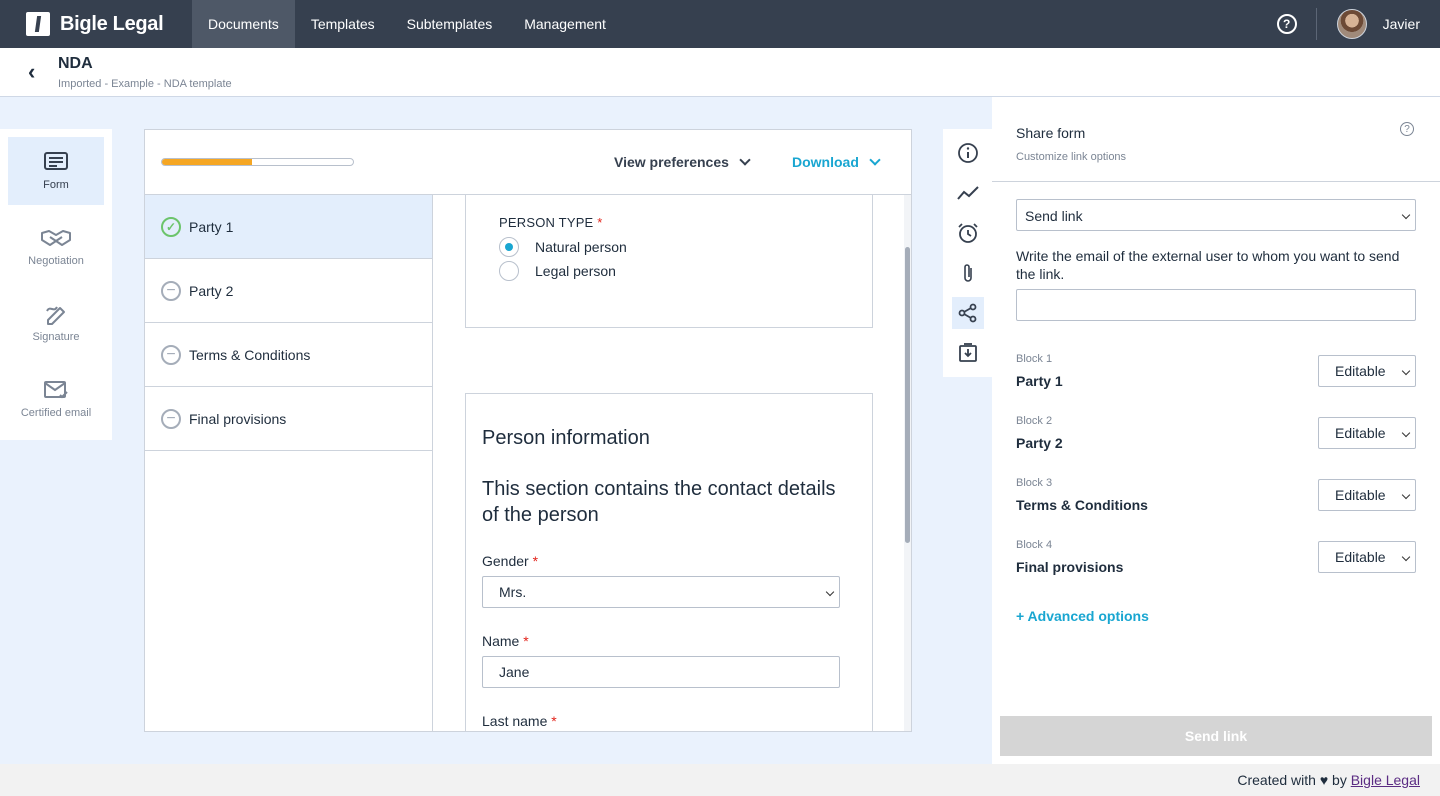 Image resolution: width=1440 pixels, height=796 pixels. I want to click on share-icon, so click(968, 313).